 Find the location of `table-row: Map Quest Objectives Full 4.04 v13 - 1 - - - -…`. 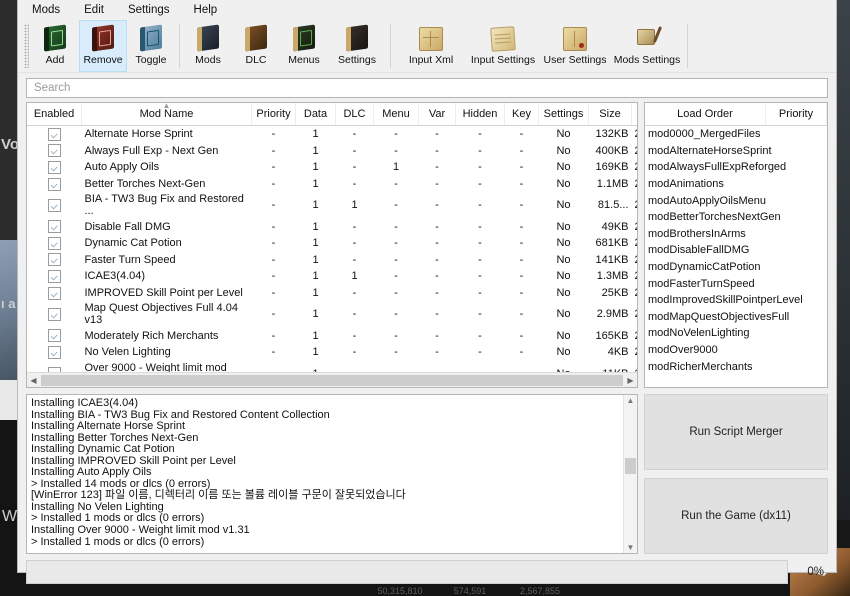

table-row: Map Quest Objectives Full 4.04 v13 - 1 - - - -… is located at coordinates (332, 314).